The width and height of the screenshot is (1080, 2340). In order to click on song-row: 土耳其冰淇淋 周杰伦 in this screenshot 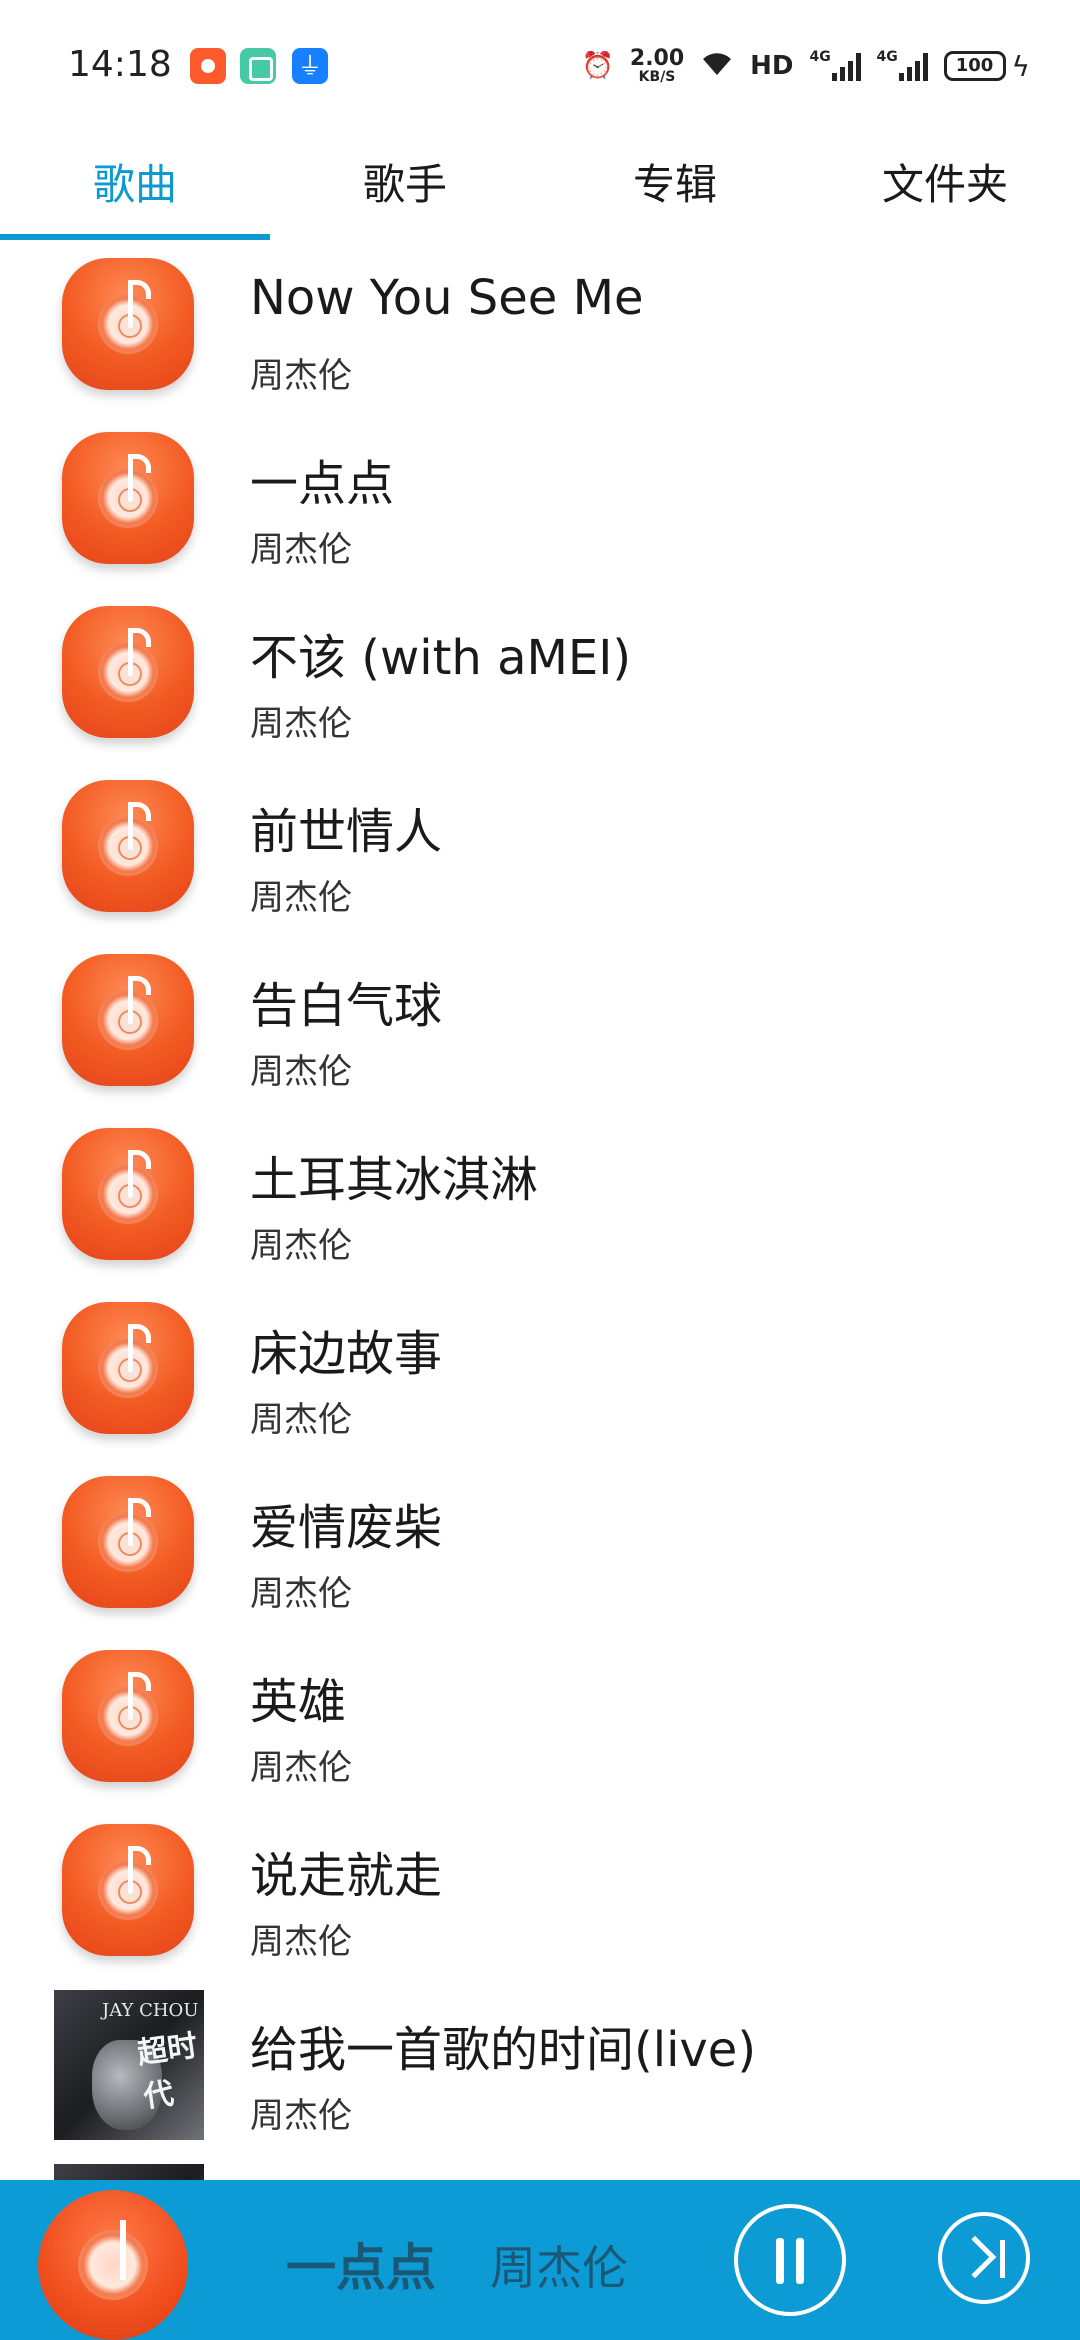, I will do `click(540, 1197)`.